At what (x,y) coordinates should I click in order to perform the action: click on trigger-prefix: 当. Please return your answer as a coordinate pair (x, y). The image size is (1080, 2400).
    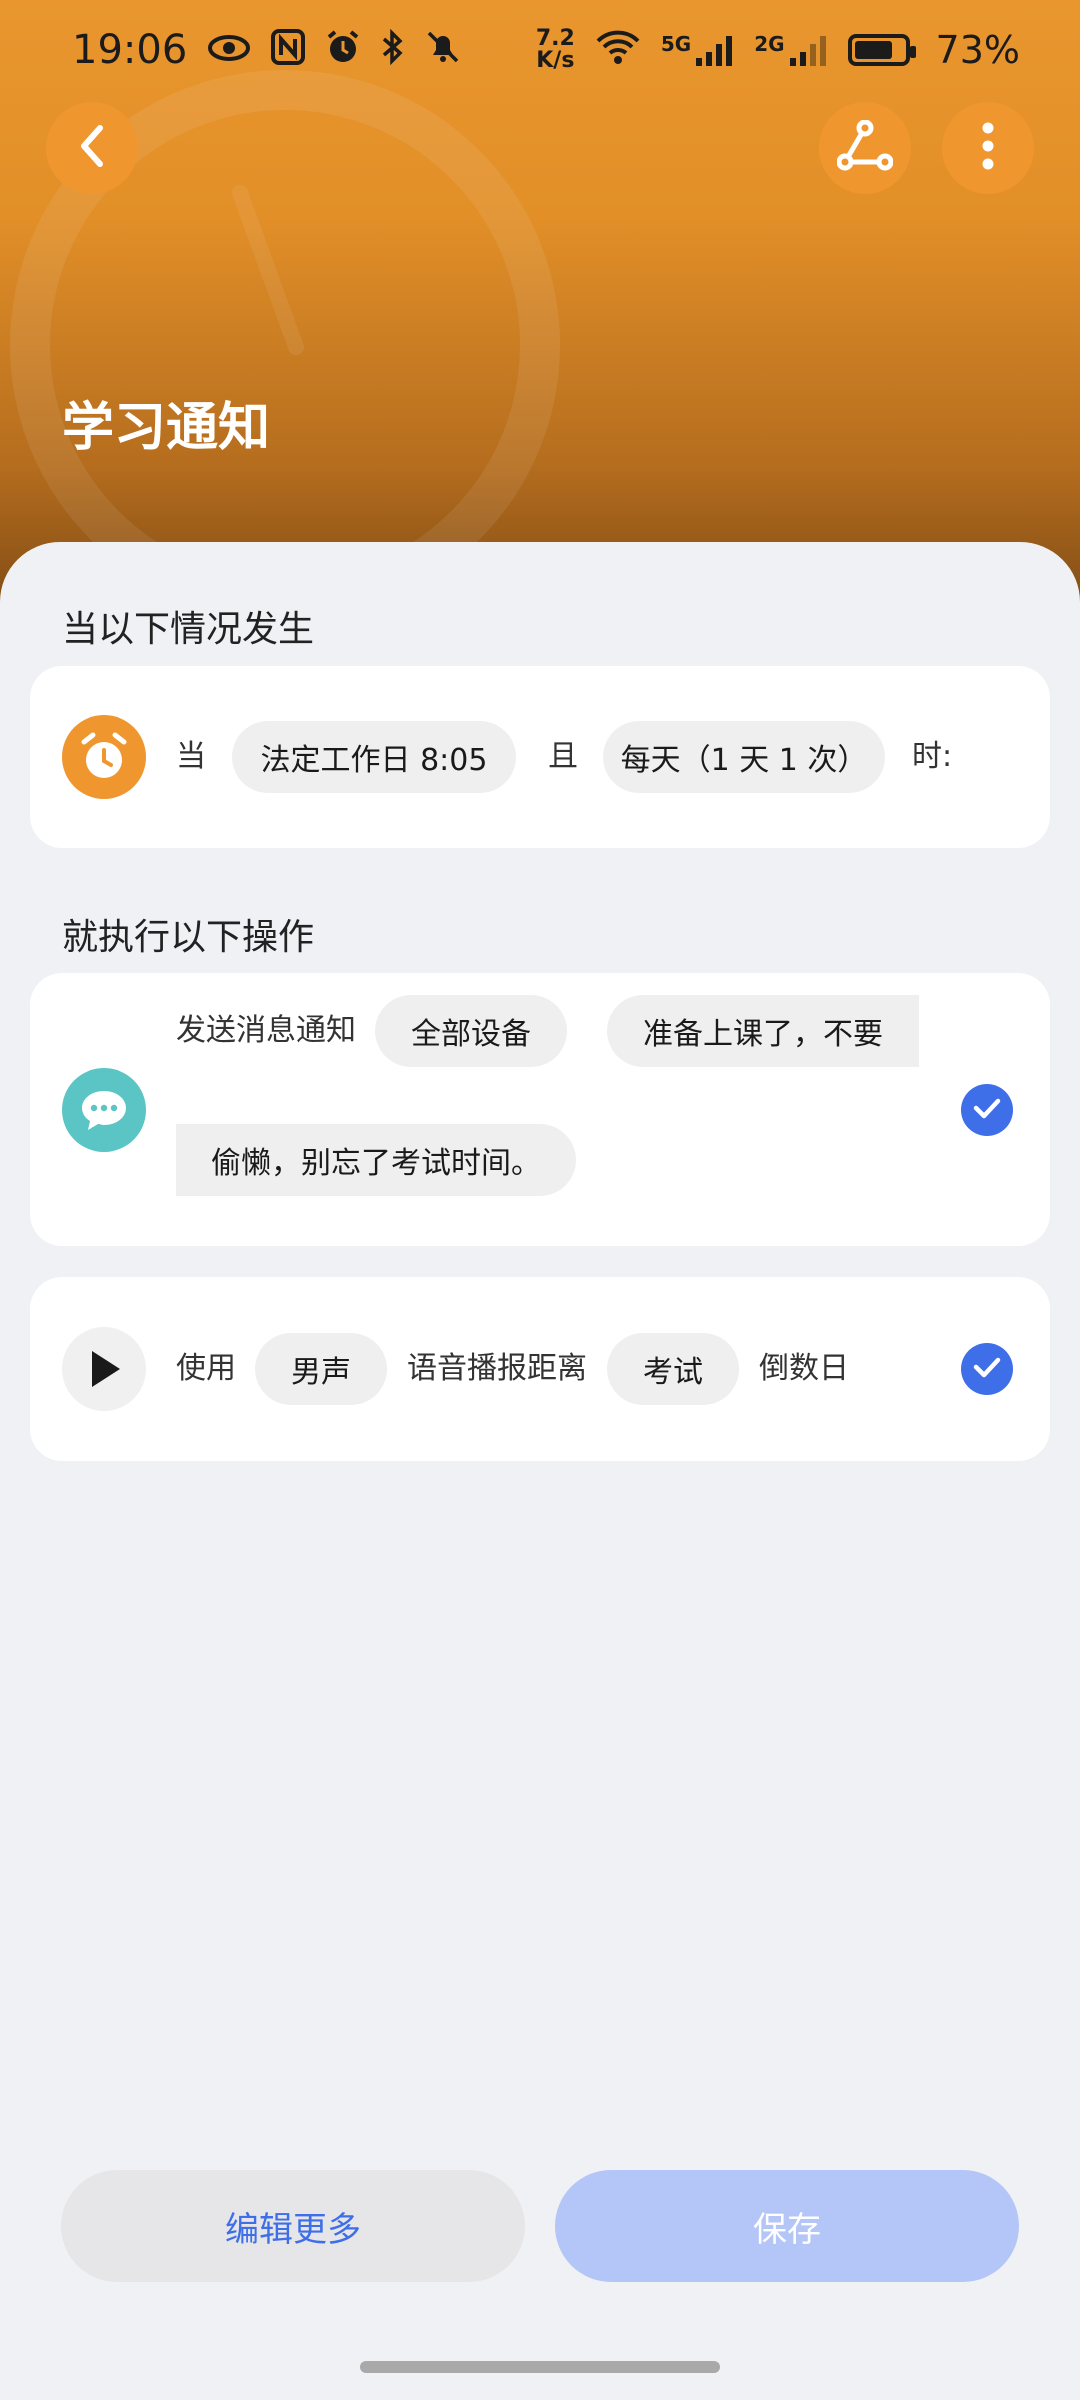
    Looking at the image, I should click on (191, 756).